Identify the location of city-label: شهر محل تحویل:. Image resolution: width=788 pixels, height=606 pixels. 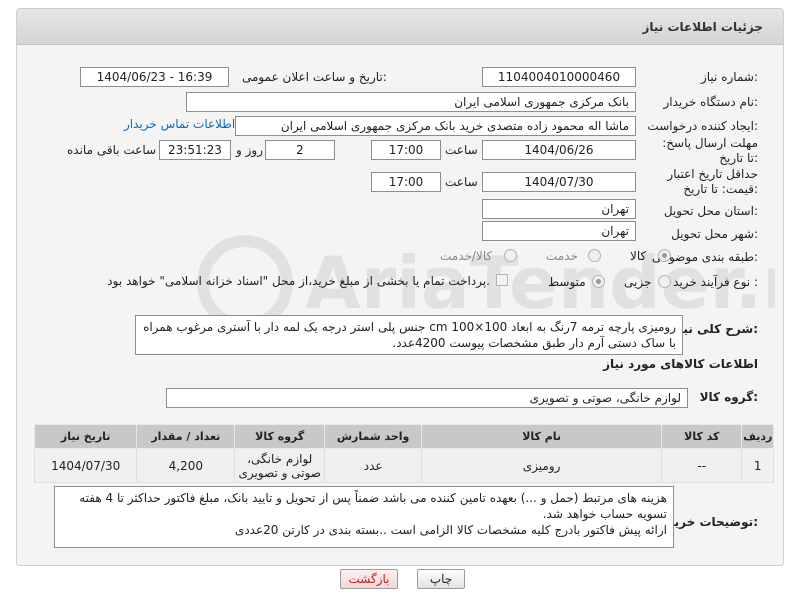
(714, 234).